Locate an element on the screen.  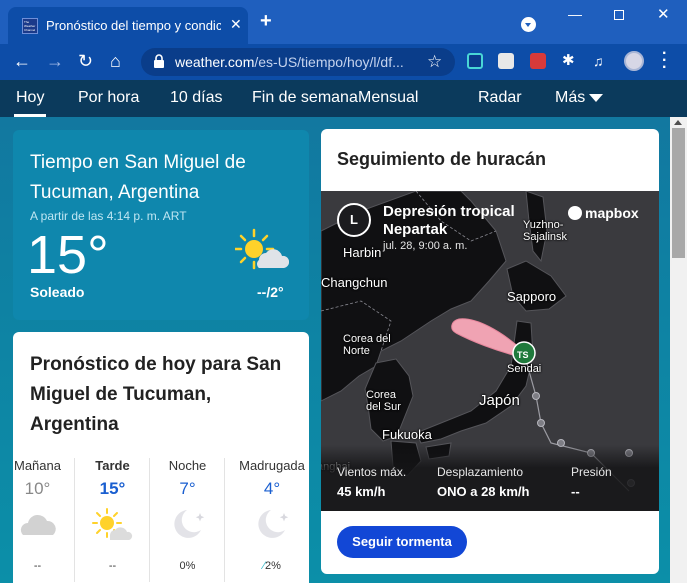
nav-tab-hoy: Hoy is located at coordinates (30, 103).